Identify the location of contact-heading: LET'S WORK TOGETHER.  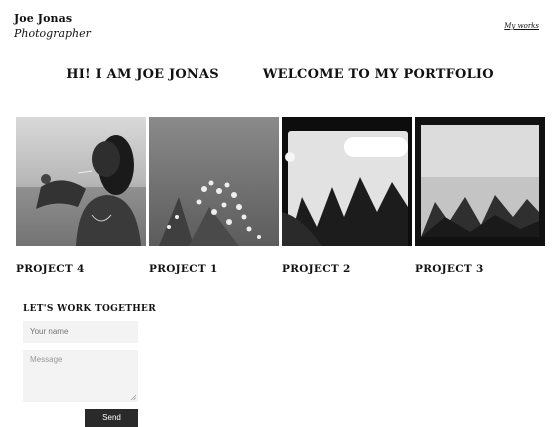
(89, 309).